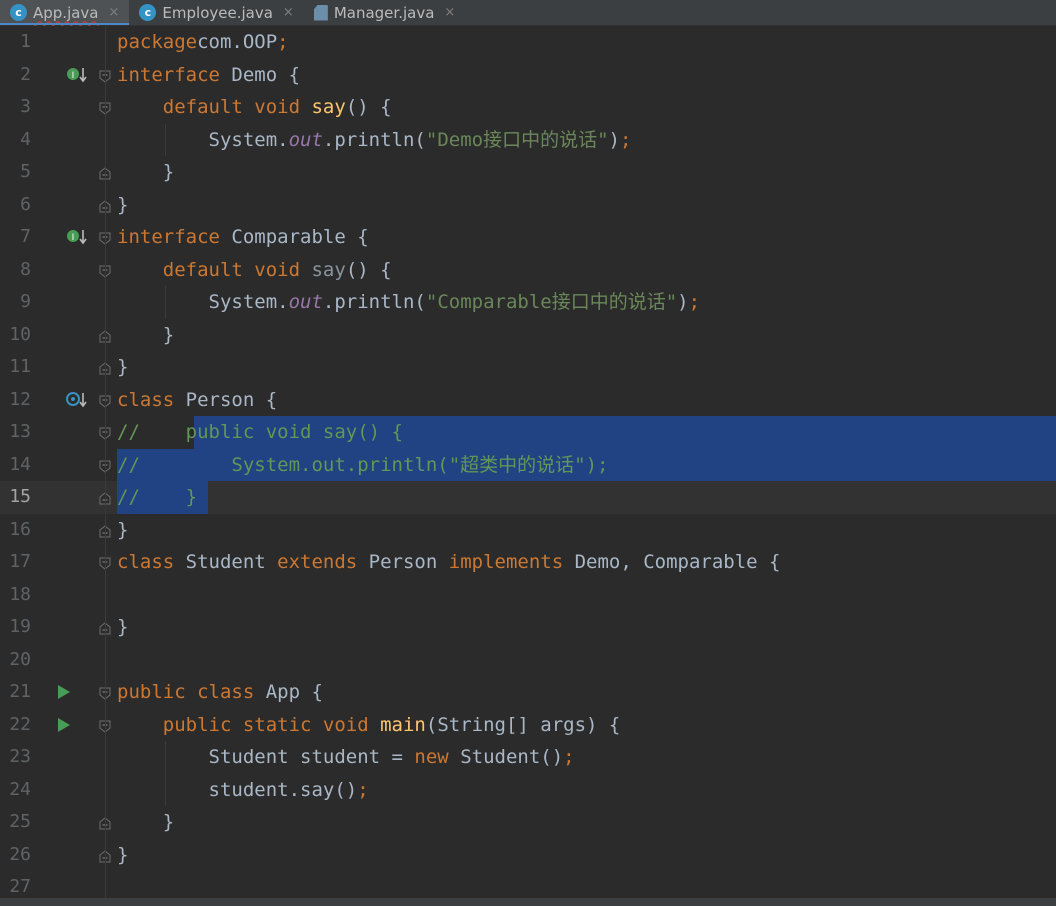 The image size is (1056, 906). I want to click on code-text: // public void say() {, so click(260, 432).